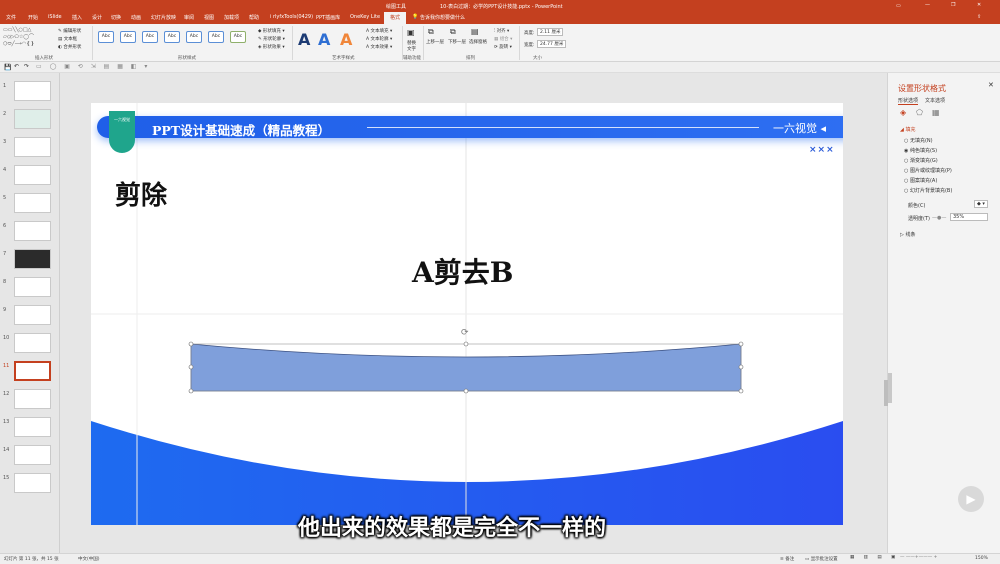  What do you see at coordinates (271, 47) in the screenshot?
I see `shape-effects-button: ◈ 形状效果 ▾` at bounding box center [271, 47].